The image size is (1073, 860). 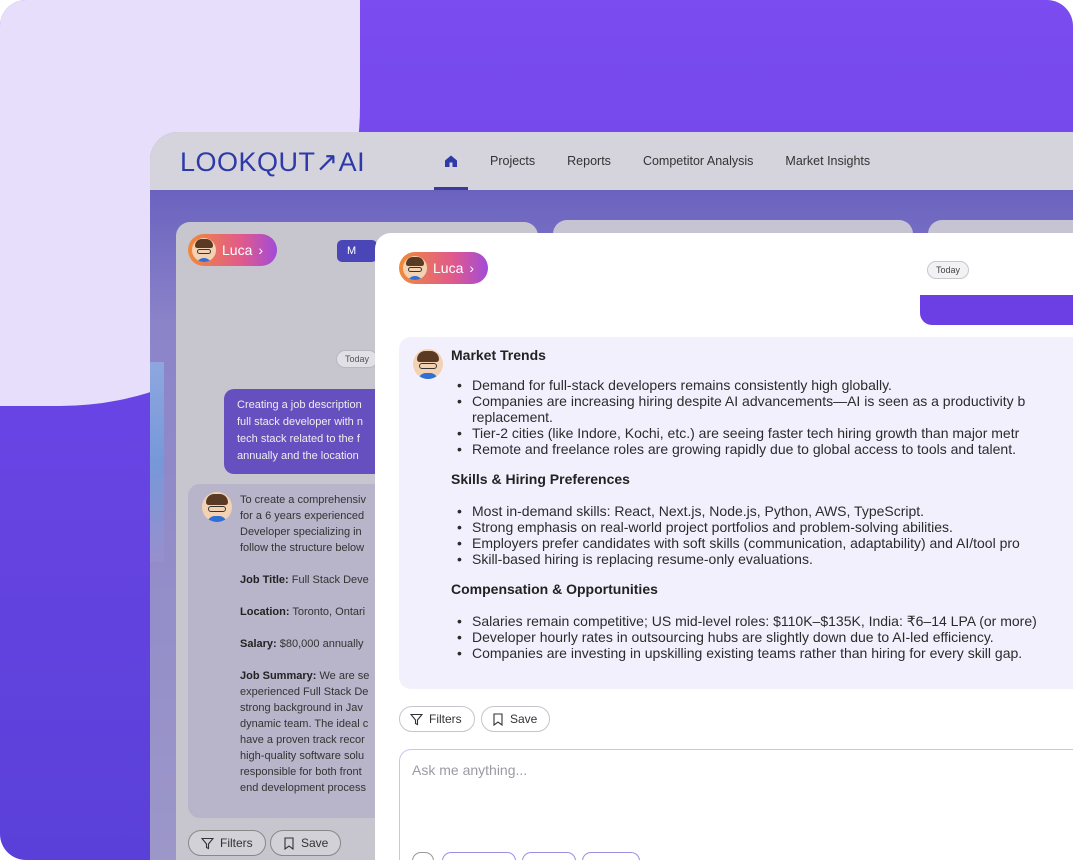 I want to click on job-title-line: Job Title: Full Stack Deve, so click(x=314, y=580).